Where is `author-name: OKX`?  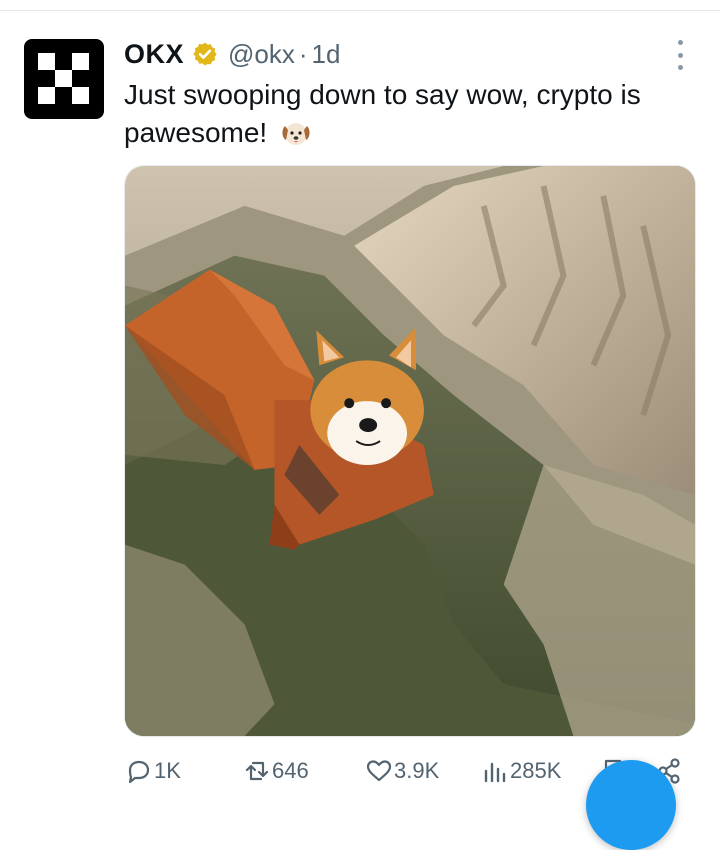
author-name: OKX is located at coordinates (154, 54).